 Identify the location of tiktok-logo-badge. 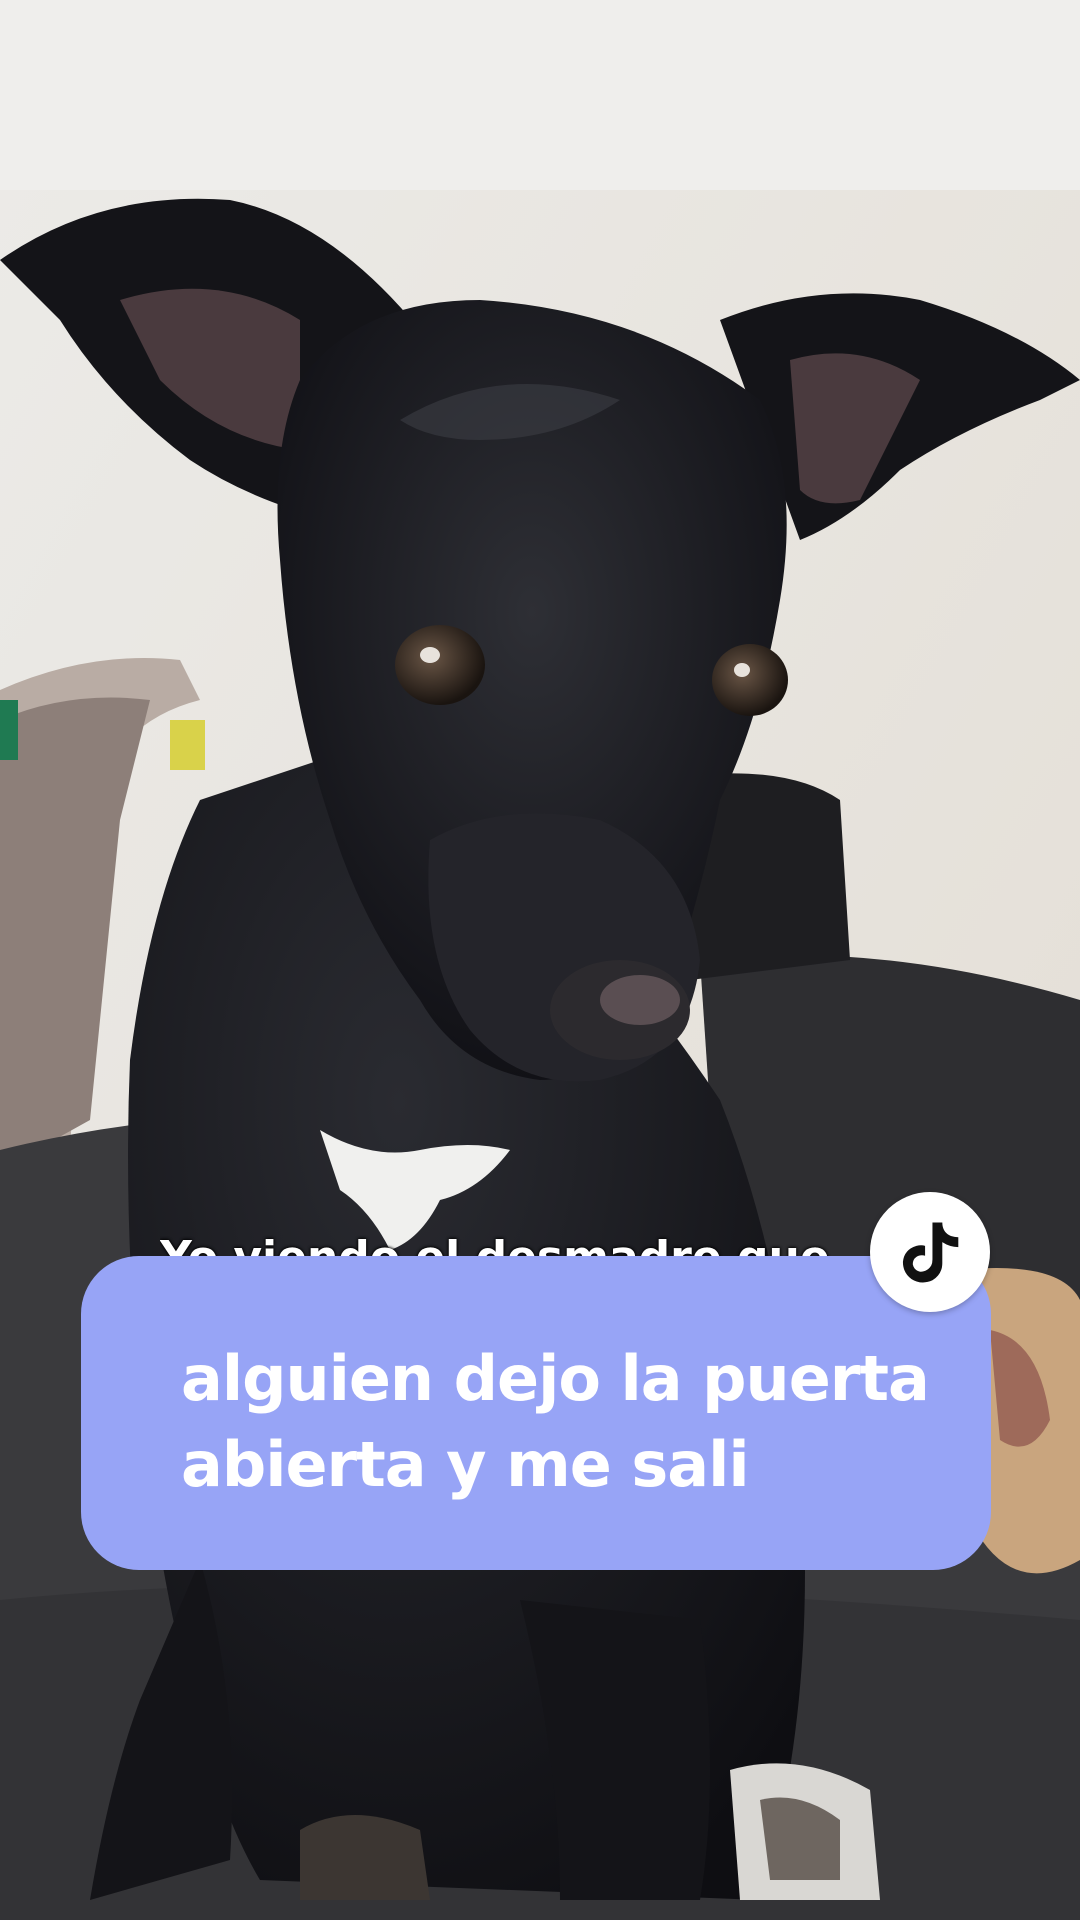
(930, 1252).